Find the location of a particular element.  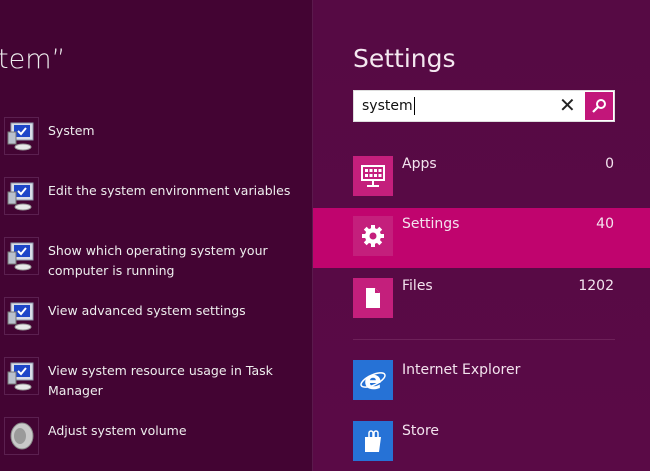

app-store: Store is located at coordinates (481, 442).